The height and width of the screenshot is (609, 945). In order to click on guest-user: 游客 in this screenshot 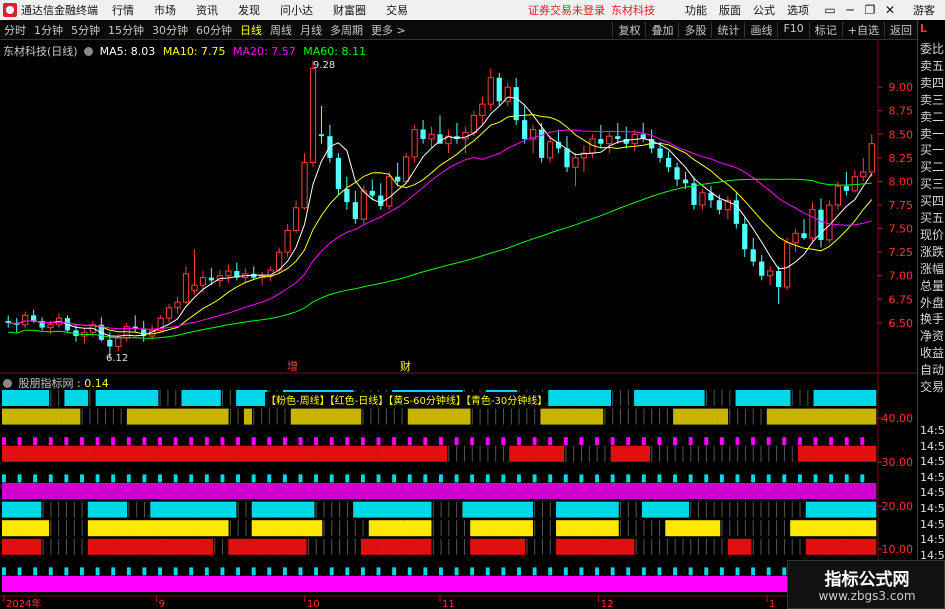, I will do `click(924, 10)`.